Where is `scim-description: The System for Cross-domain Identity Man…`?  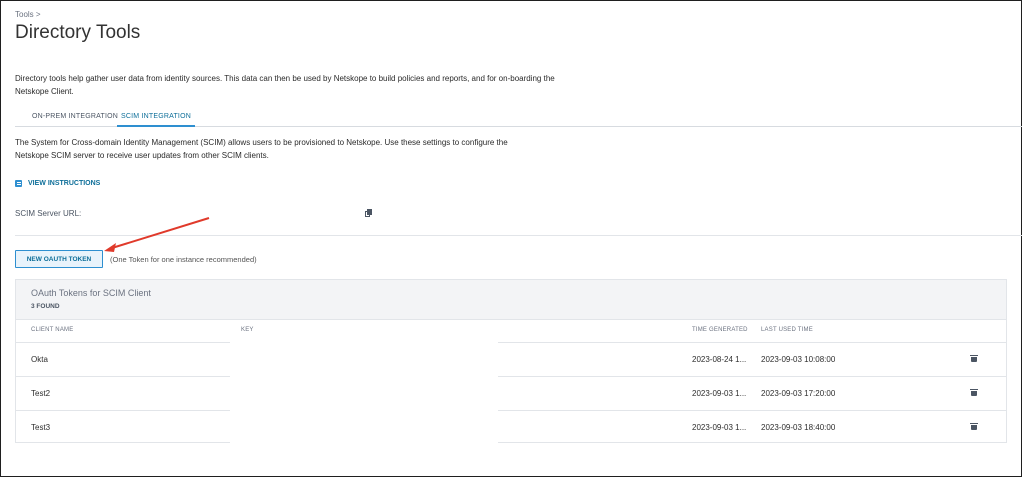
scim-description: The System for Cross-domain Identity Man… is located at coordinates (261, 149).